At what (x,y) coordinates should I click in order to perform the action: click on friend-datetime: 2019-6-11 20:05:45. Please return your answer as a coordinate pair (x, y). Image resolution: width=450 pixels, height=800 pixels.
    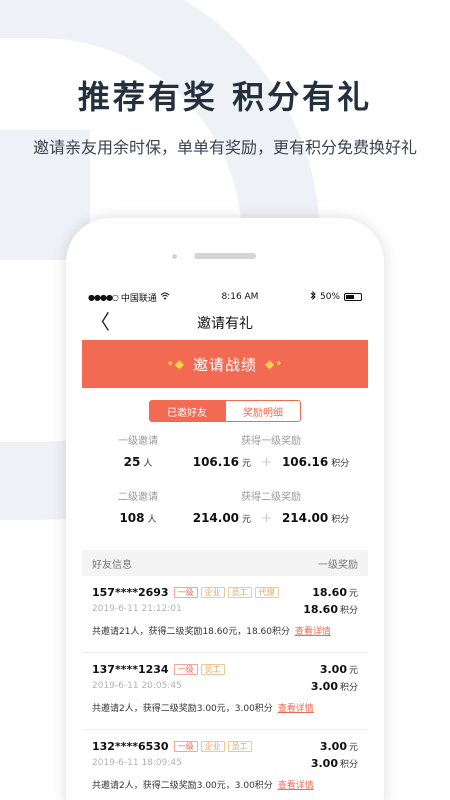
    Looking at the image, I should click on (137, 686).